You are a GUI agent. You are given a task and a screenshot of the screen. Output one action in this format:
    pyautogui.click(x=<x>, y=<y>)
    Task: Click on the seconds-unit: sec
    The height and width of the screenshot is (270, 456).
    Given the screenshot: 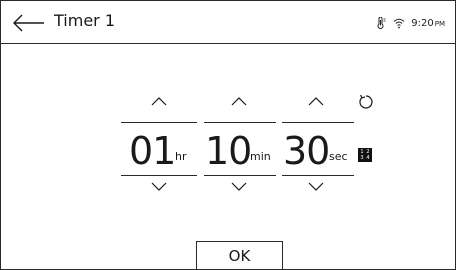 What is the action you would take?
    pyautogui.click(x=338, y=156)
    